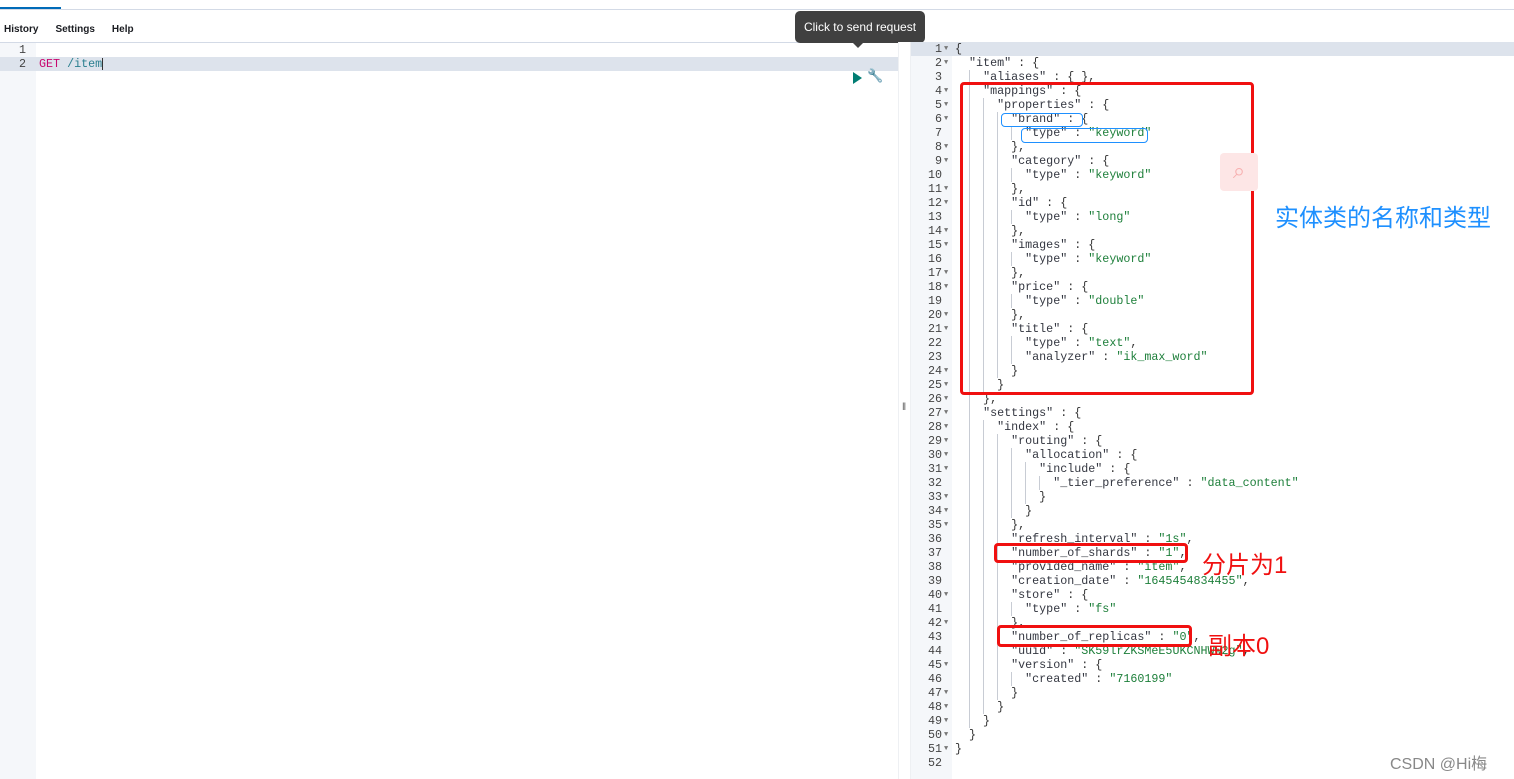 Image resolution: width=1514 pixels, height=779 pixels. Describe the element at coordinates (50, 64) in the screenshot. I see `request-method: GET` at that location.